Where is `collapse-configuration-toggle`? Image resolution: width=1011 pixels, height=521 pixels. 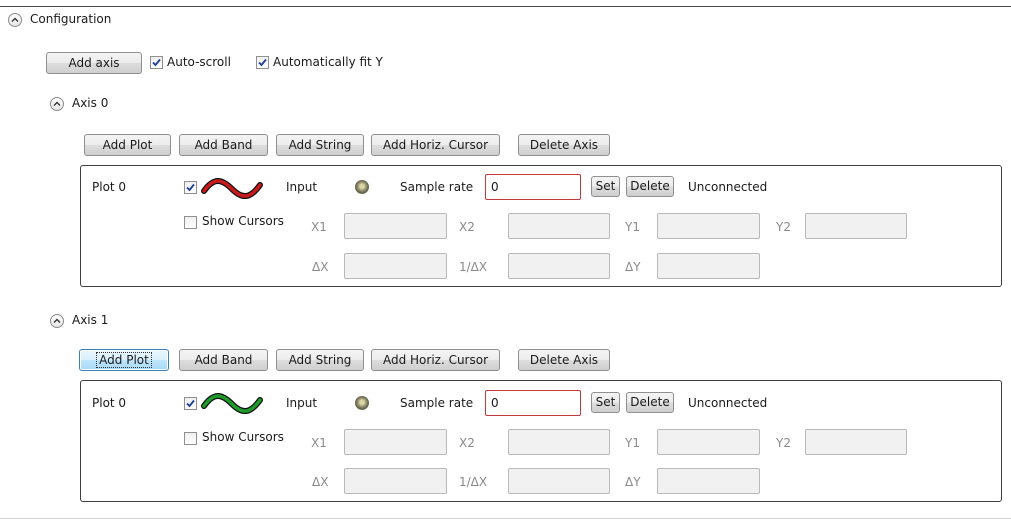 collapse-configuration-toggle is located at coordinates (15, 20).